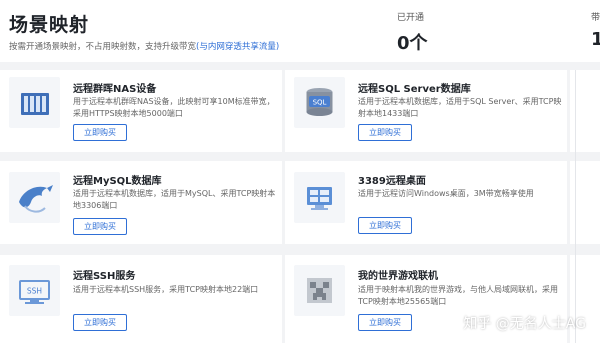 This screenshot has height=343, width=600. I want to click on card-title-mysql: 远程MySQL数据库, so click(117, 181).